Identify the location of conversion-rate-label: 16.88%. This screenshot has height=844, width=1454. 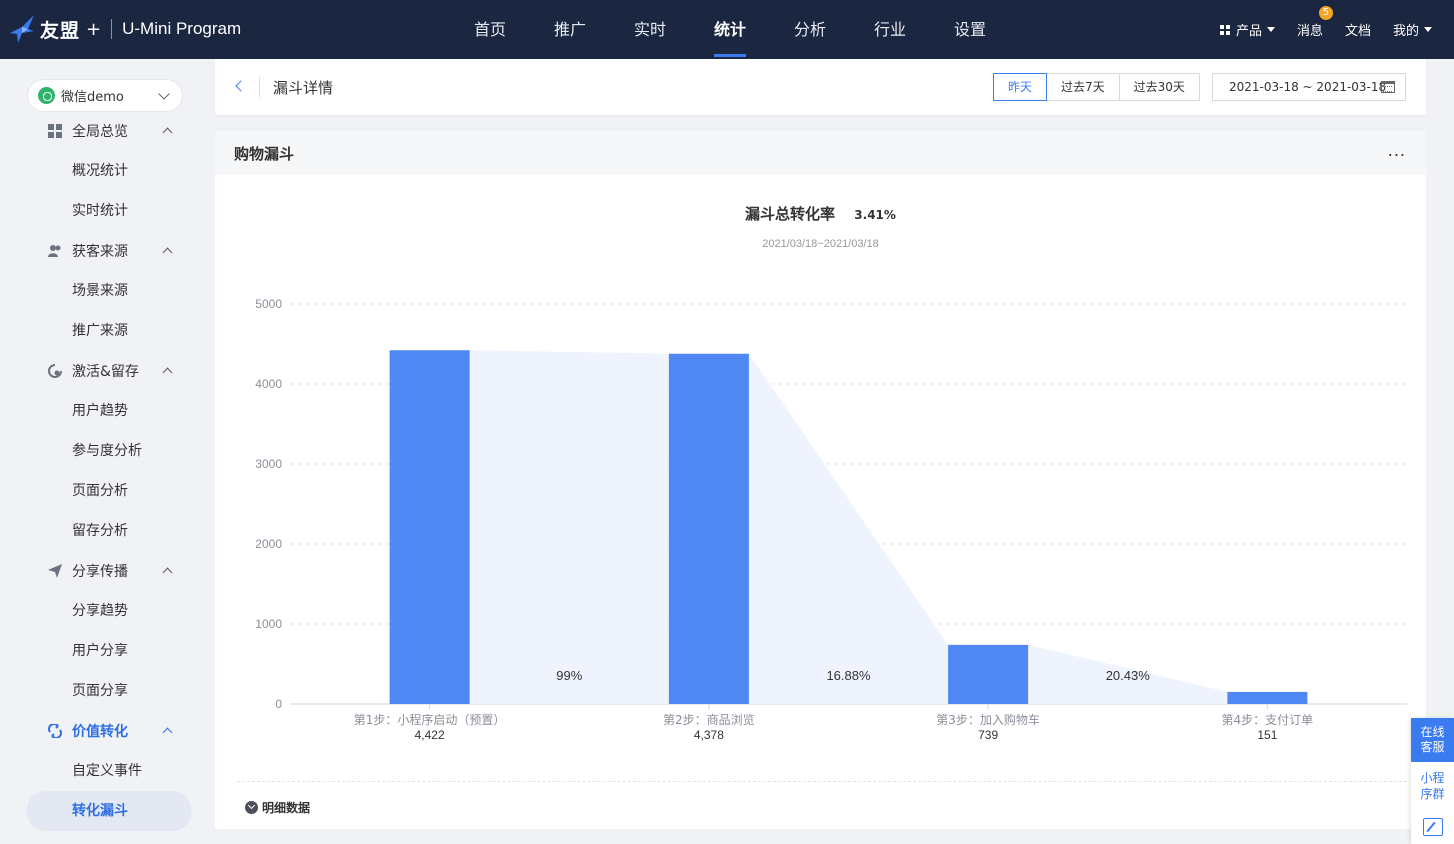
(848, 675).